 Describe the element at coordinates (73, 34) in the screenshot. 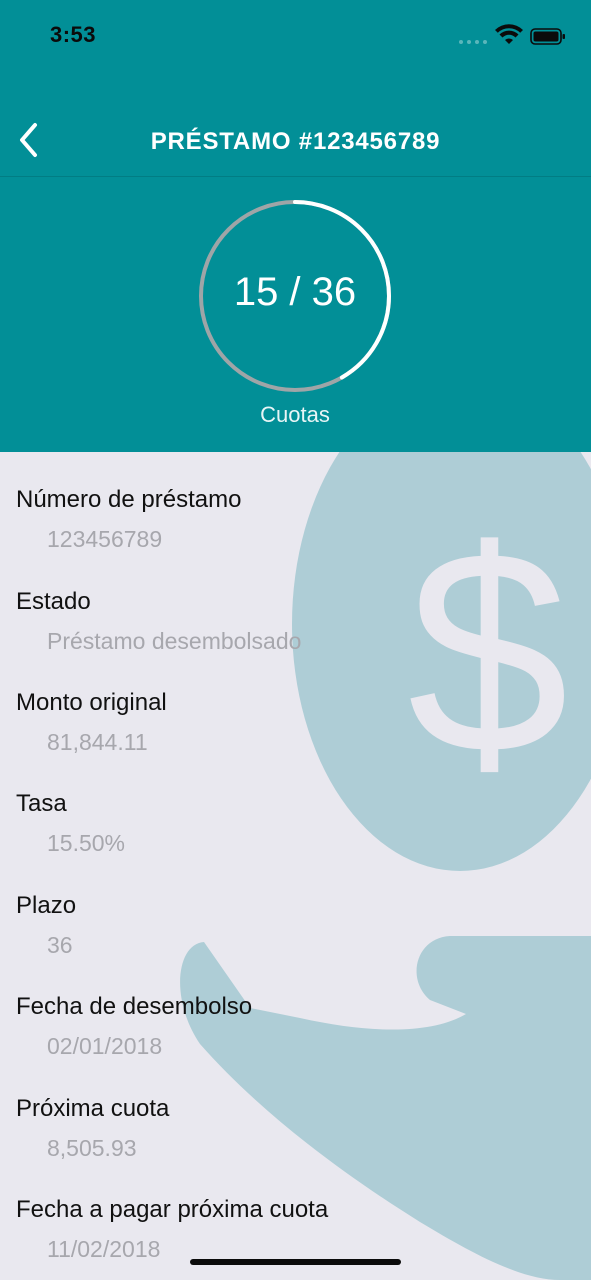

I see `status-time: 3:53` at that location.